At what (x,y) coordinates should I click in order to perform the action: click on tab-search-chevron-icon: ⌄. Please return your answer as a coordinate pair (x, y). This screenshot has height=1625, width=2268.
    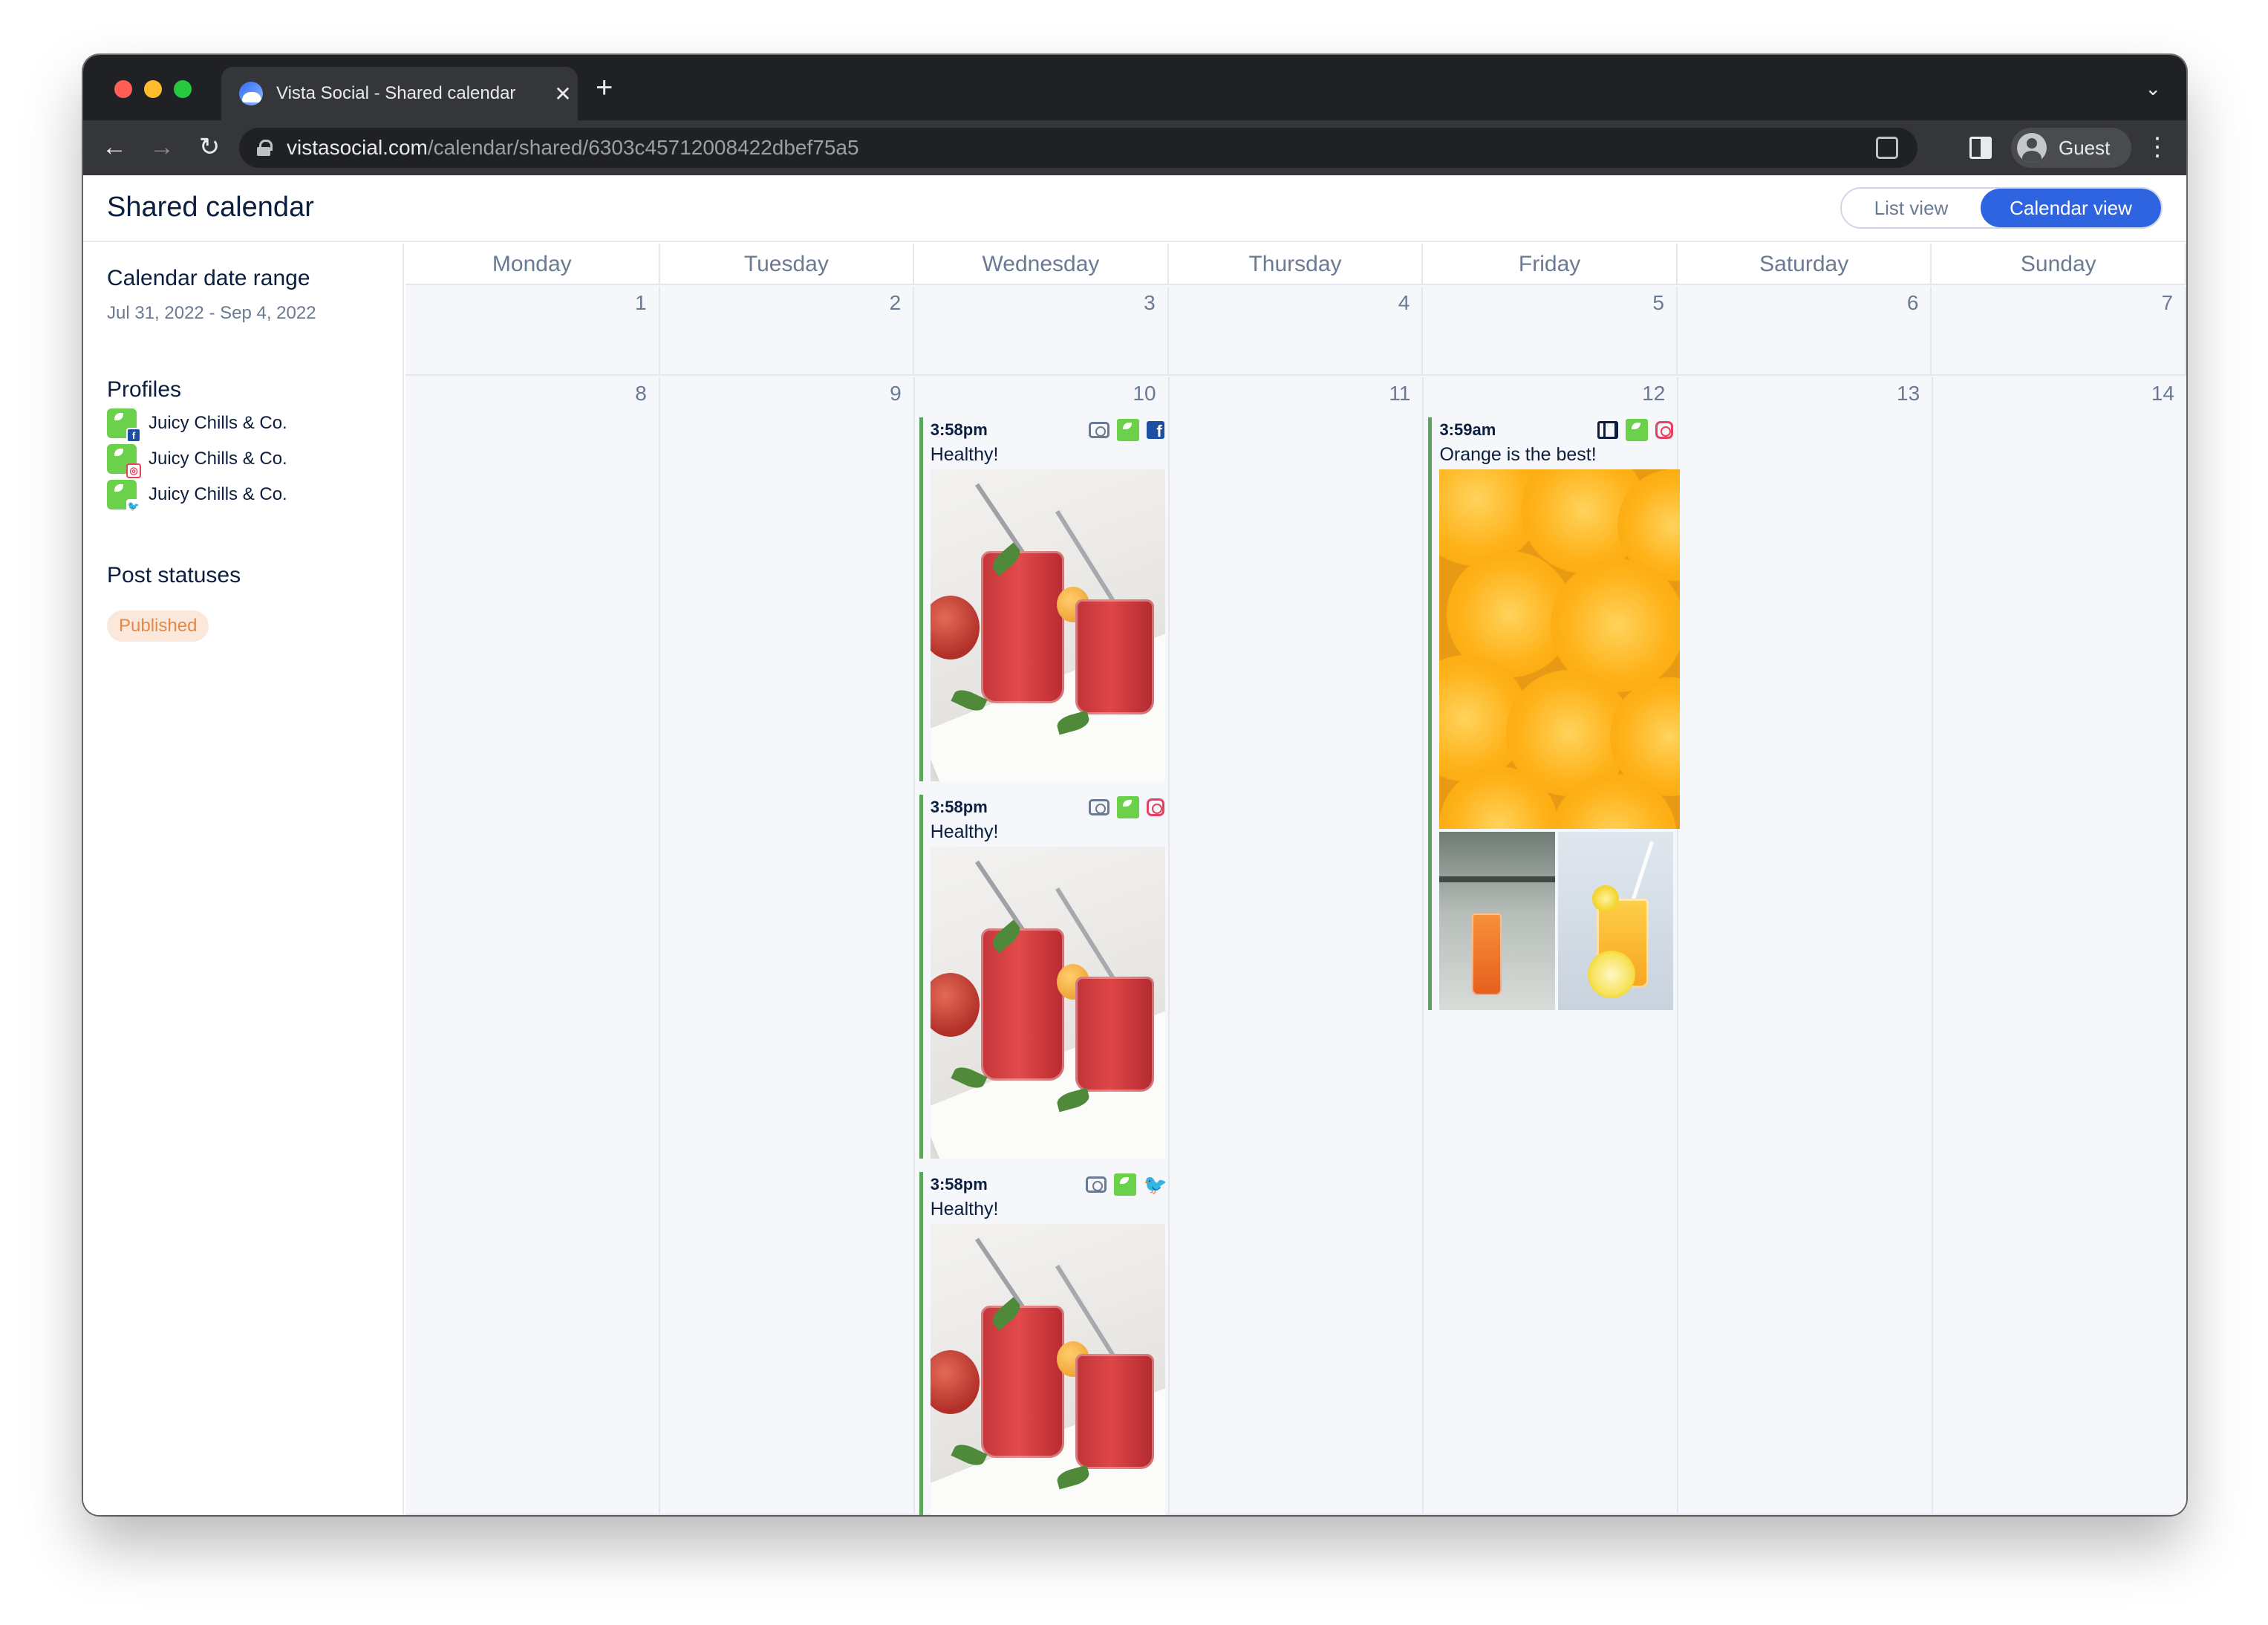
    Looking at the image, I should click on (2153, 88).